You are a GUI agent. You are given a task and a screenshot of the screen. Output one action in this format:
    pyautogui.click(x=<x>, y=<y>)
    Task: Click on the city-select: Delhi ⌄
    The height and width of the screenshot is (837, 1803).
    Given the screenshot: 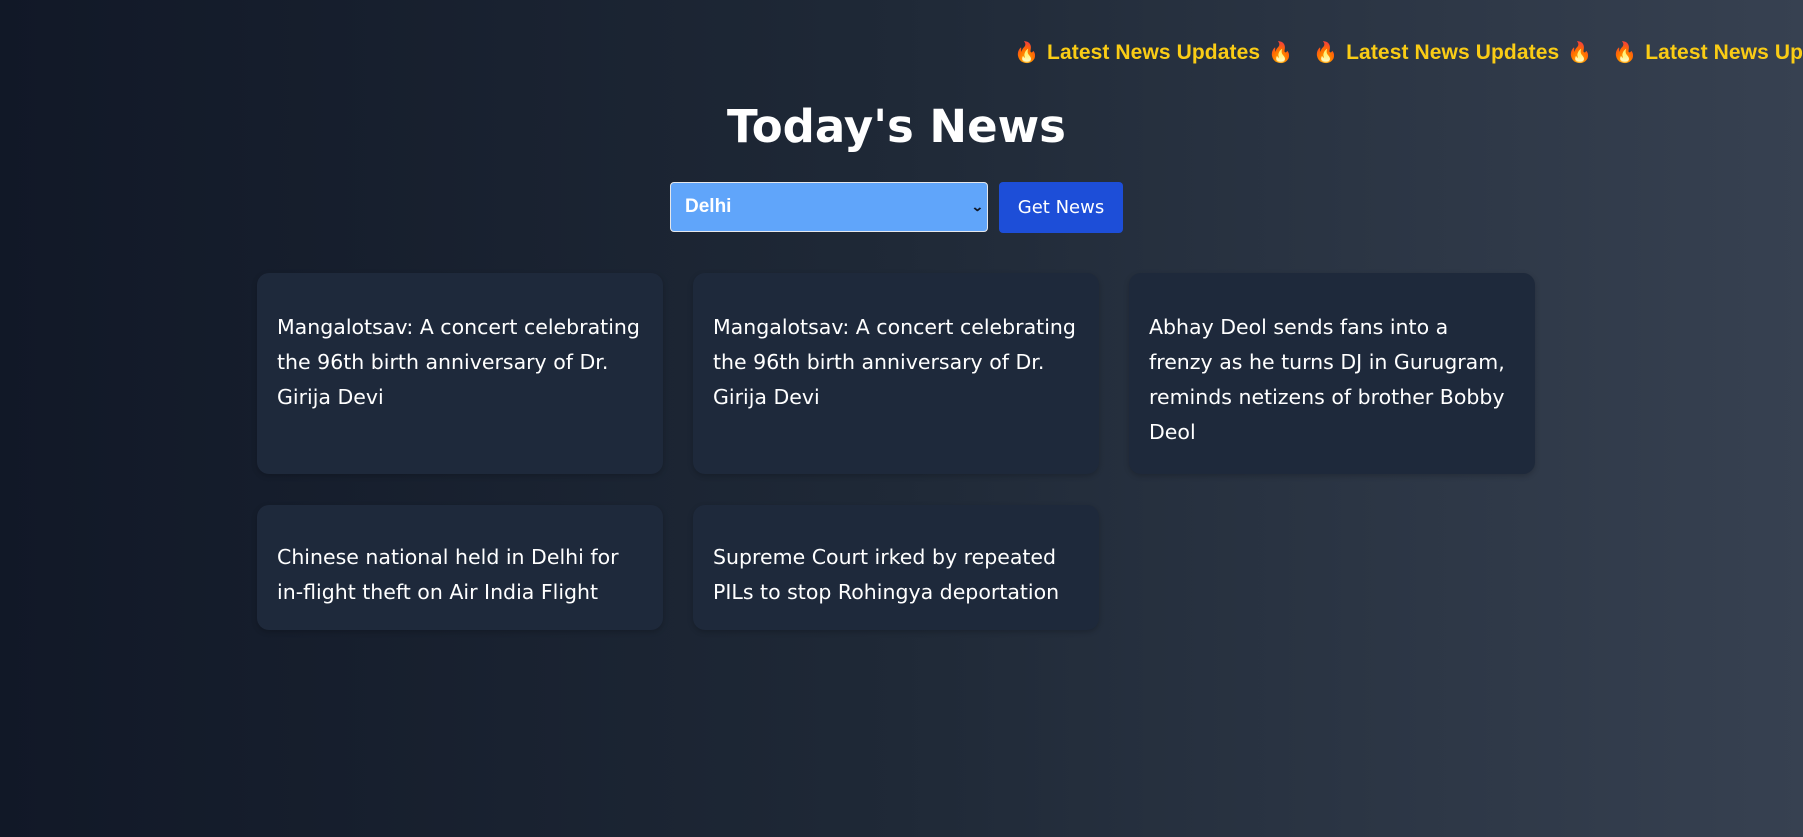 What is the action you would take?
    pyautogui.click(x=829, y=207)
    